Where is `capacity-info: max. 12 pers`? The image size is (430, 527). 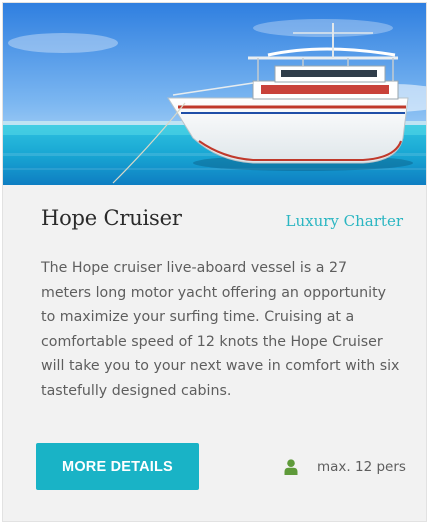 capacity-info: max. 12 pers is located at coordinates (345, 467).